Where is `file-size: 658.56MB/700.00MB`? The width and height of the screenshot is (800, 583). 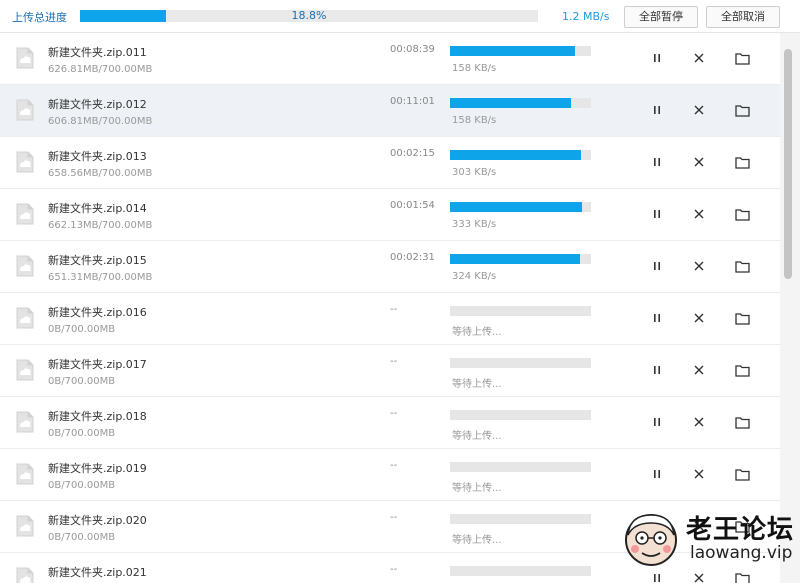
file-size: 658.56MB/700.00MB is located at coordinates (100, 173).